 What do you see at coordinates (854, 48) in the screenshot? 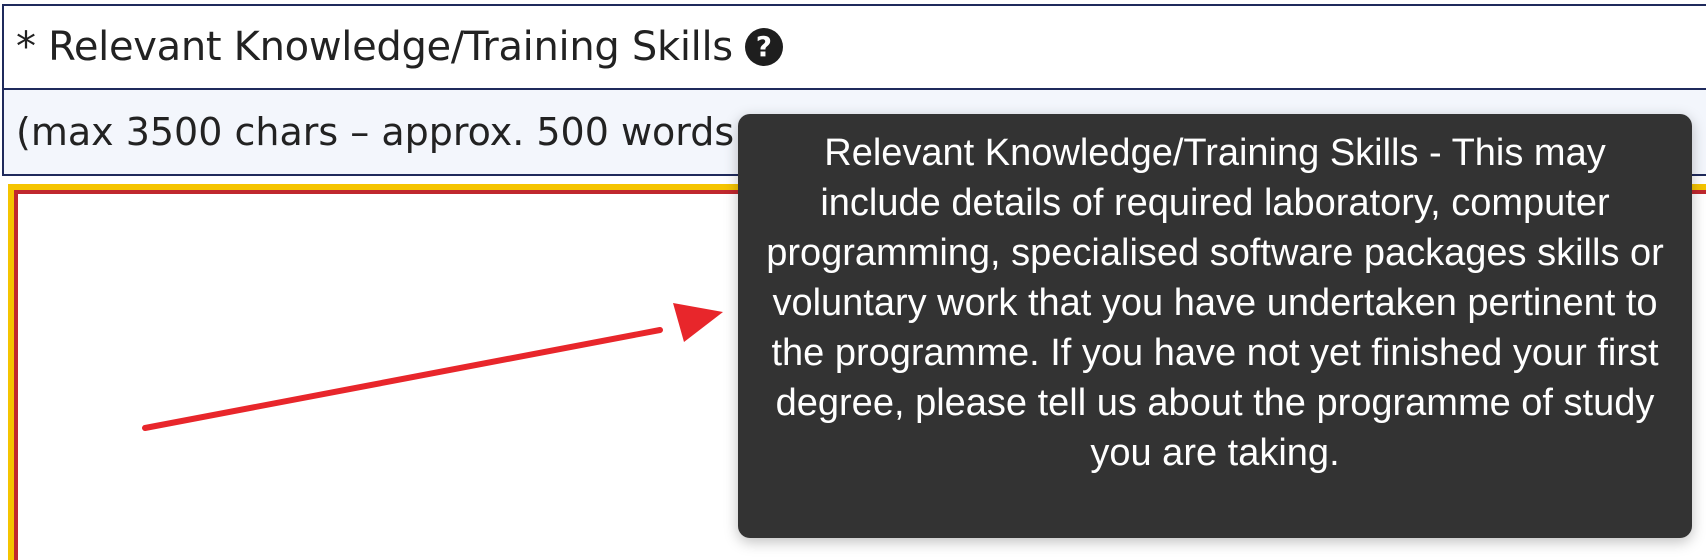
I see `field-label-row: * Relevant Knowledge/Training Skills ?` at bounding box center [854, 48].